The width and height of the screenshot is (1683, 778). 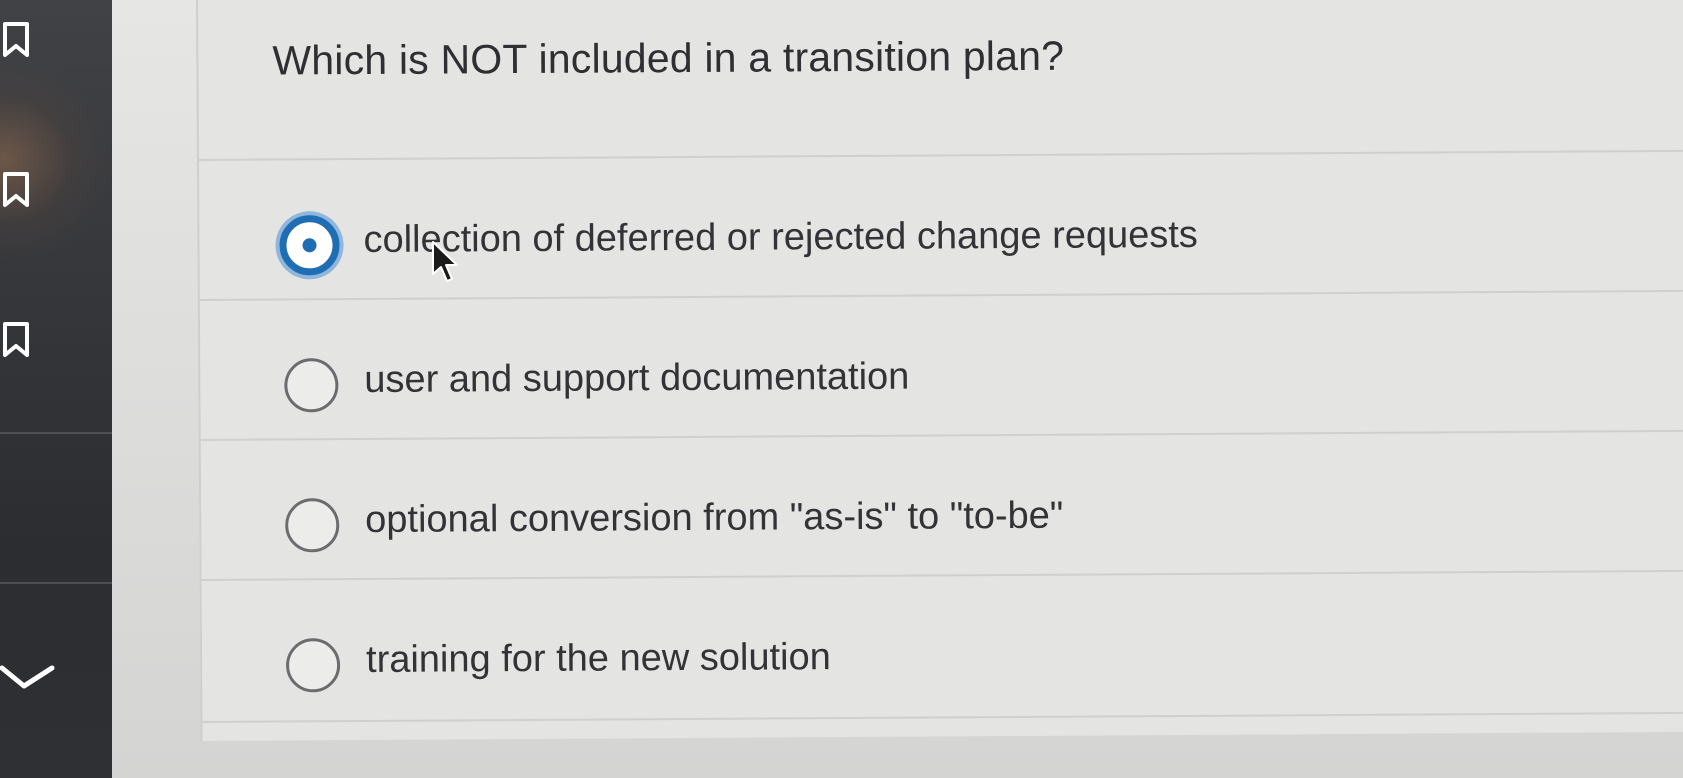 What do you see at coordinates (30, 680) in the screenshot?
I see `chevron-down-icon` at bounding box center [30, 680].